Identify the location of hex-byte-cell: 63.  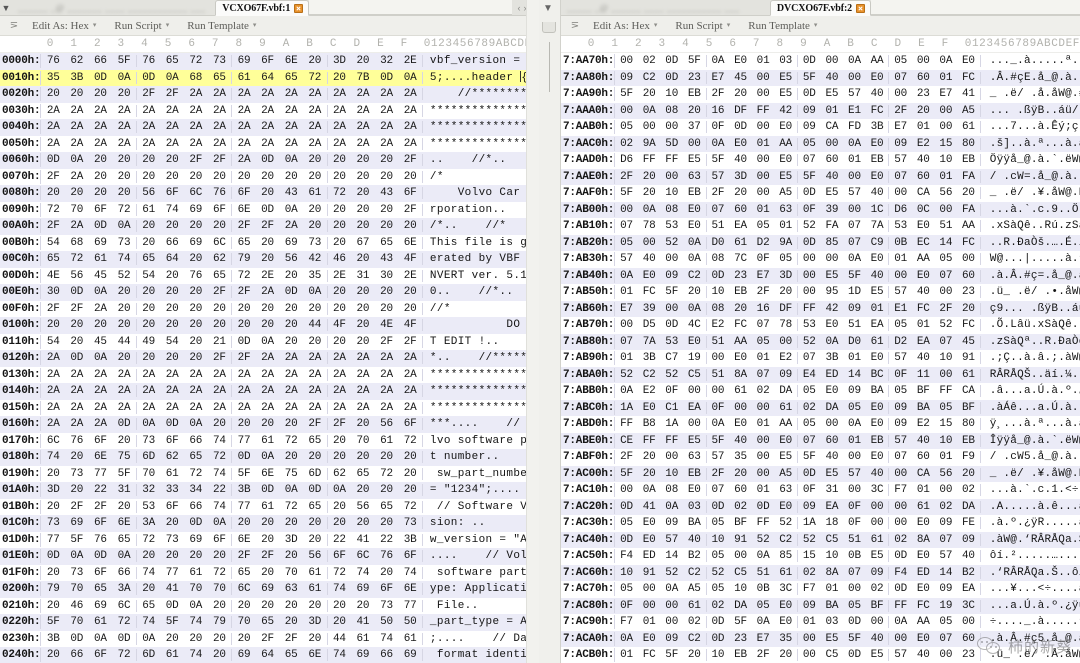
(785, 490).